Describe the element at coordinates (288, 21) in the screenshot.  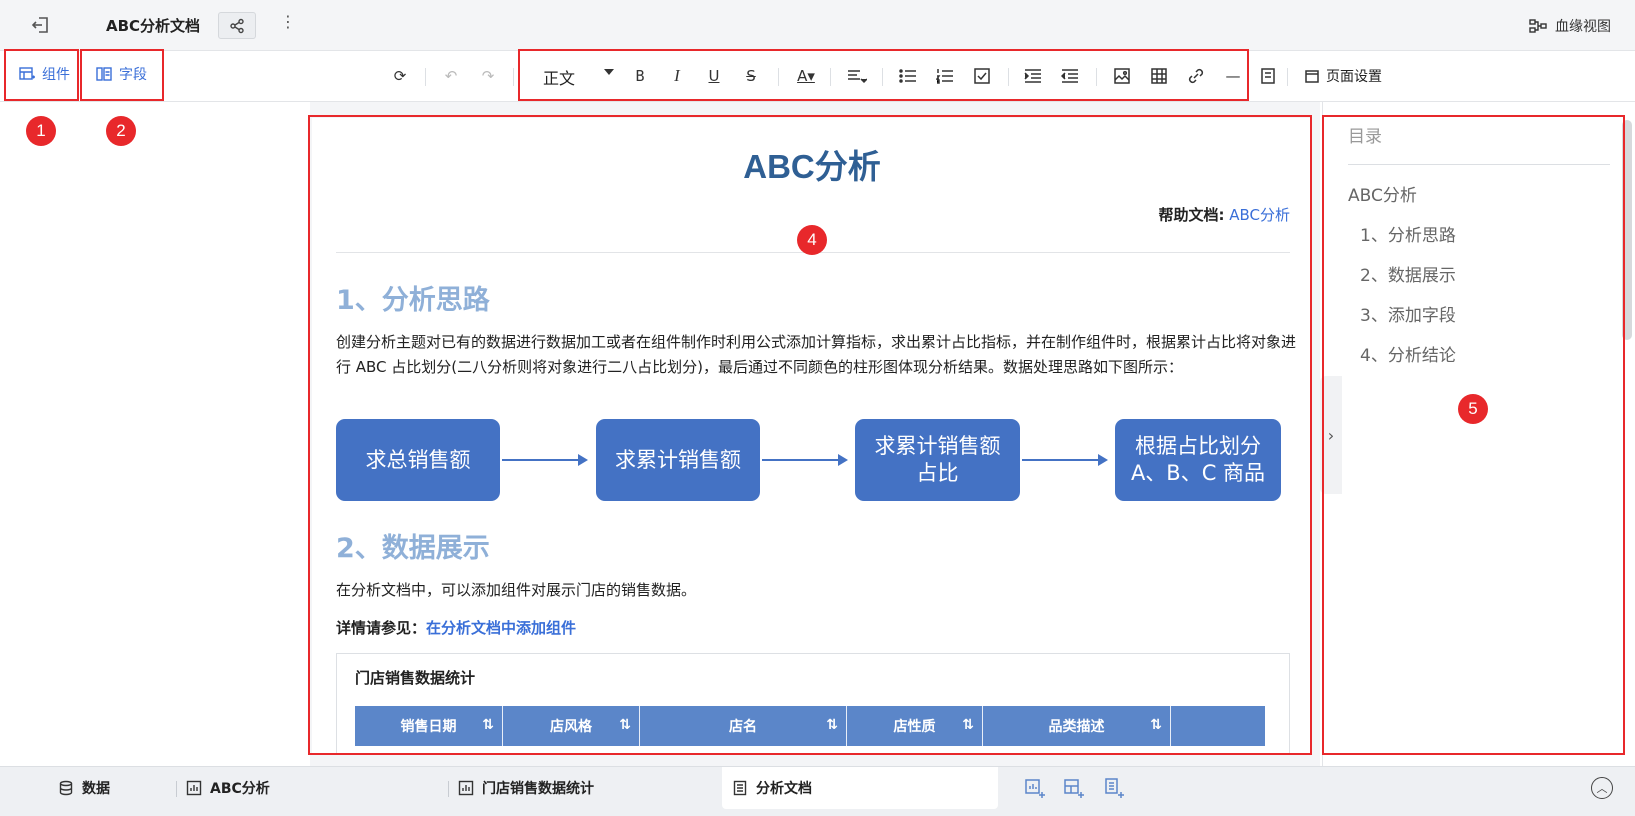
I see `more-menu-button: ⋮` at that location.